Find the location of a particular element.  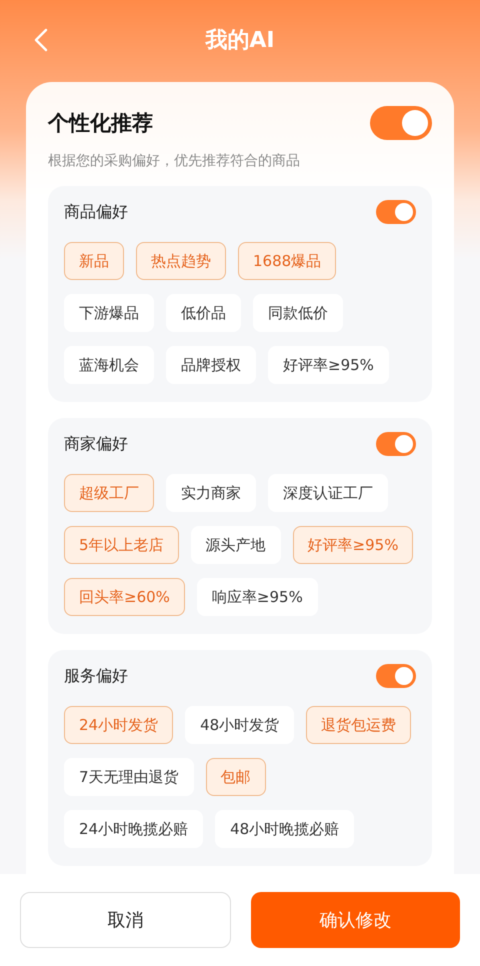

description-text: 根据您的采购偏好，优先推荐符合的商品 is located at coordinates (174, 161).